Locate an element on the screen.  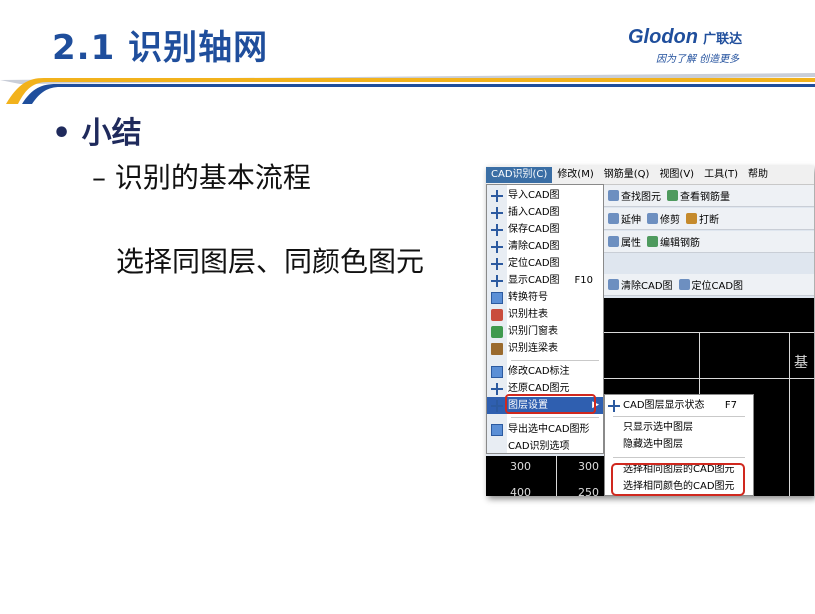
layer-settings-highlight is located at coordinates (550, 404).